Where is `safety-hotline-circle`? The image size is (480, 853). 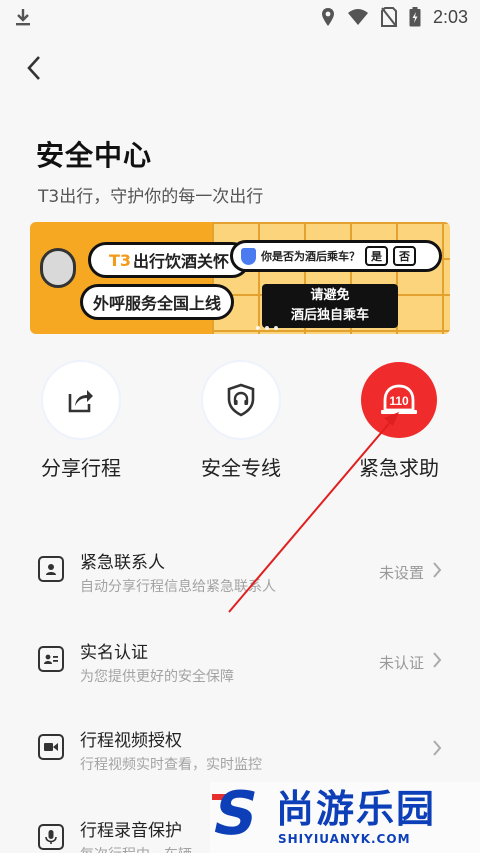 safety-hotline-circle is located at coordinates (241, 400).